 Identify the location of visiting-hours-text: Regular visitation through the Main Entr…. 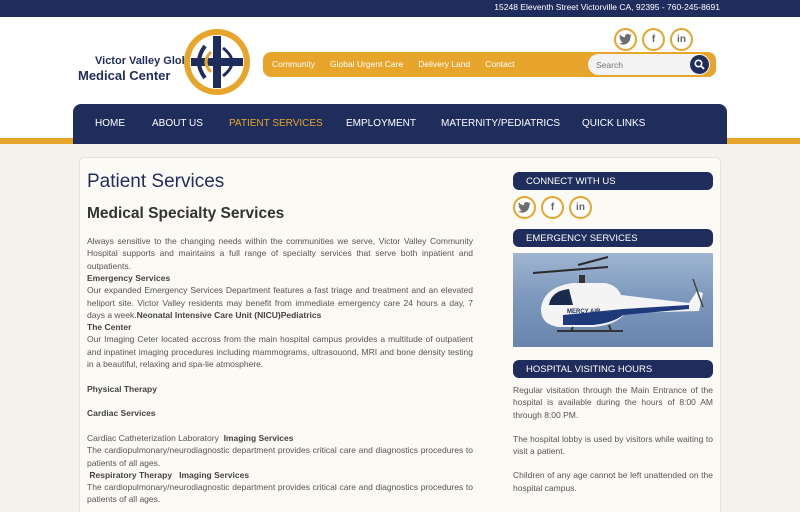
(613, 439).